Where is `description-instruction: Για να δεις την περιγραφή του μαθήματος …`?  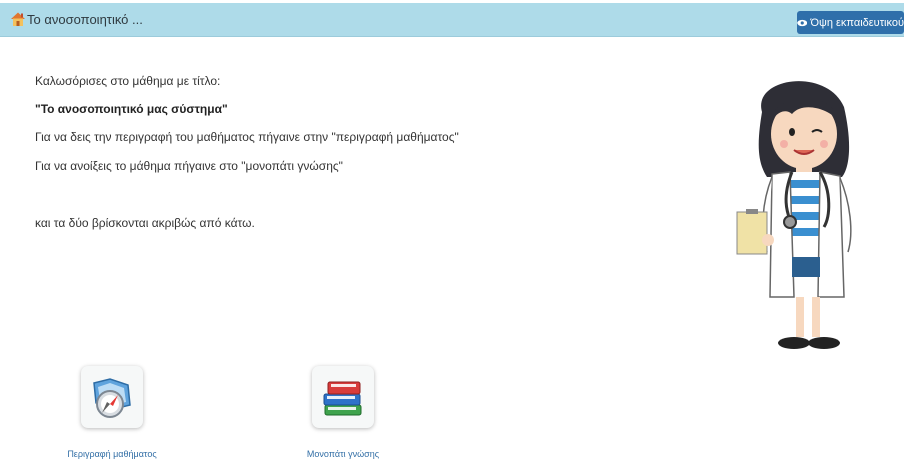 description-instruction: Για να δεις την περιγραφή του μαθήματος … is located at coordinates (247, 137).